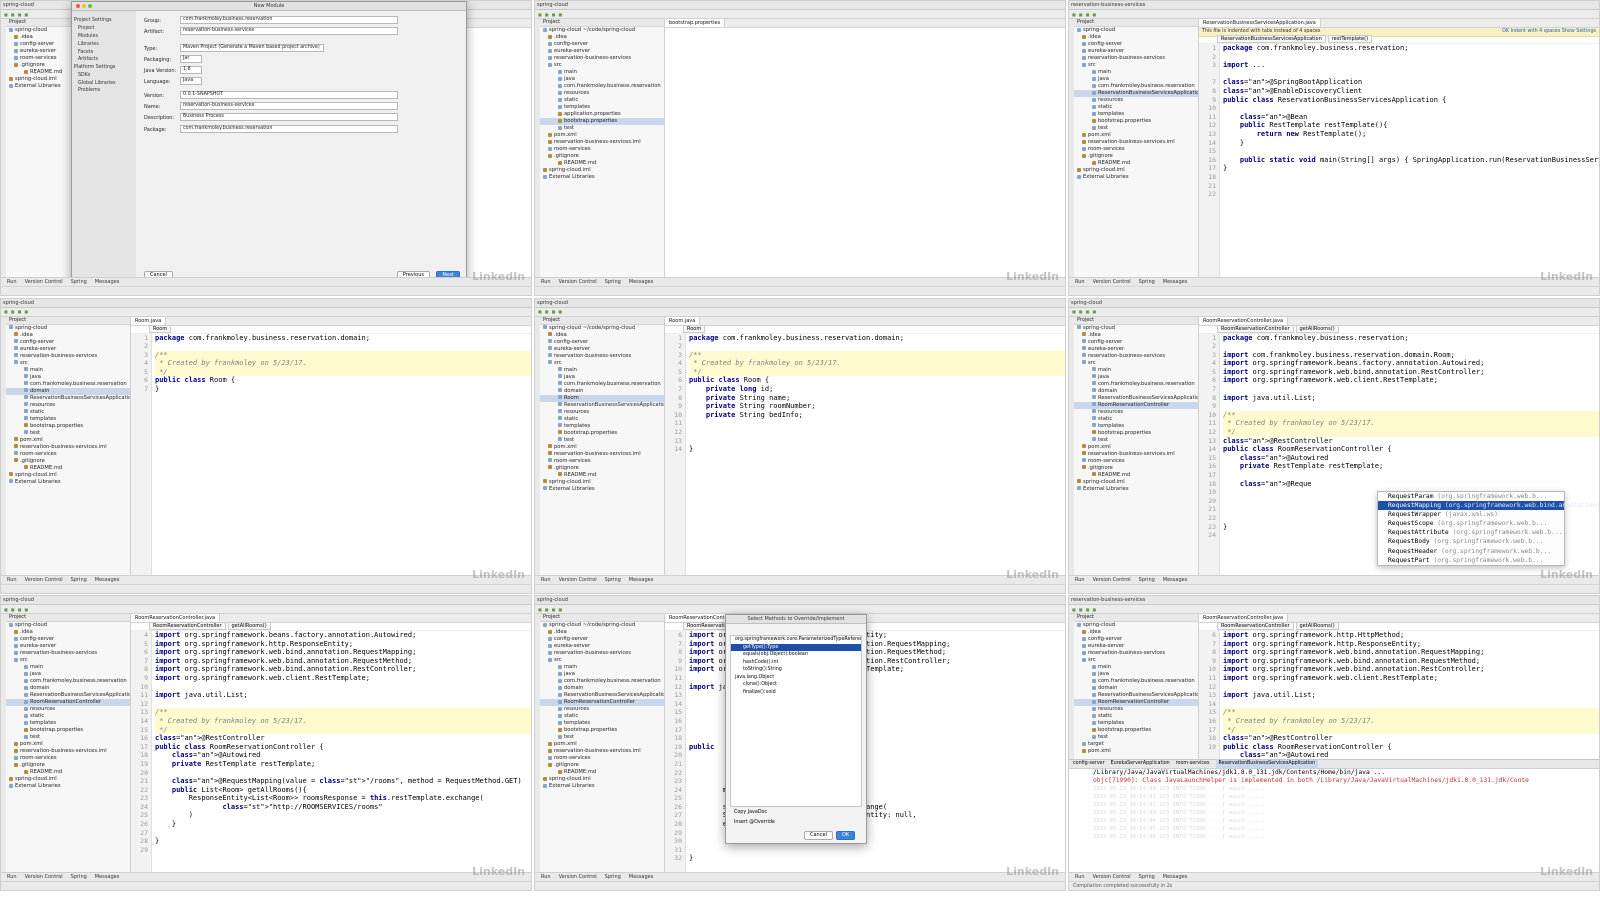 The width and height of the screenshot is (1600, 899). Describe the element at coordinates (289, 117) in the screenshot. I see `field-input: Business Process` at that location.